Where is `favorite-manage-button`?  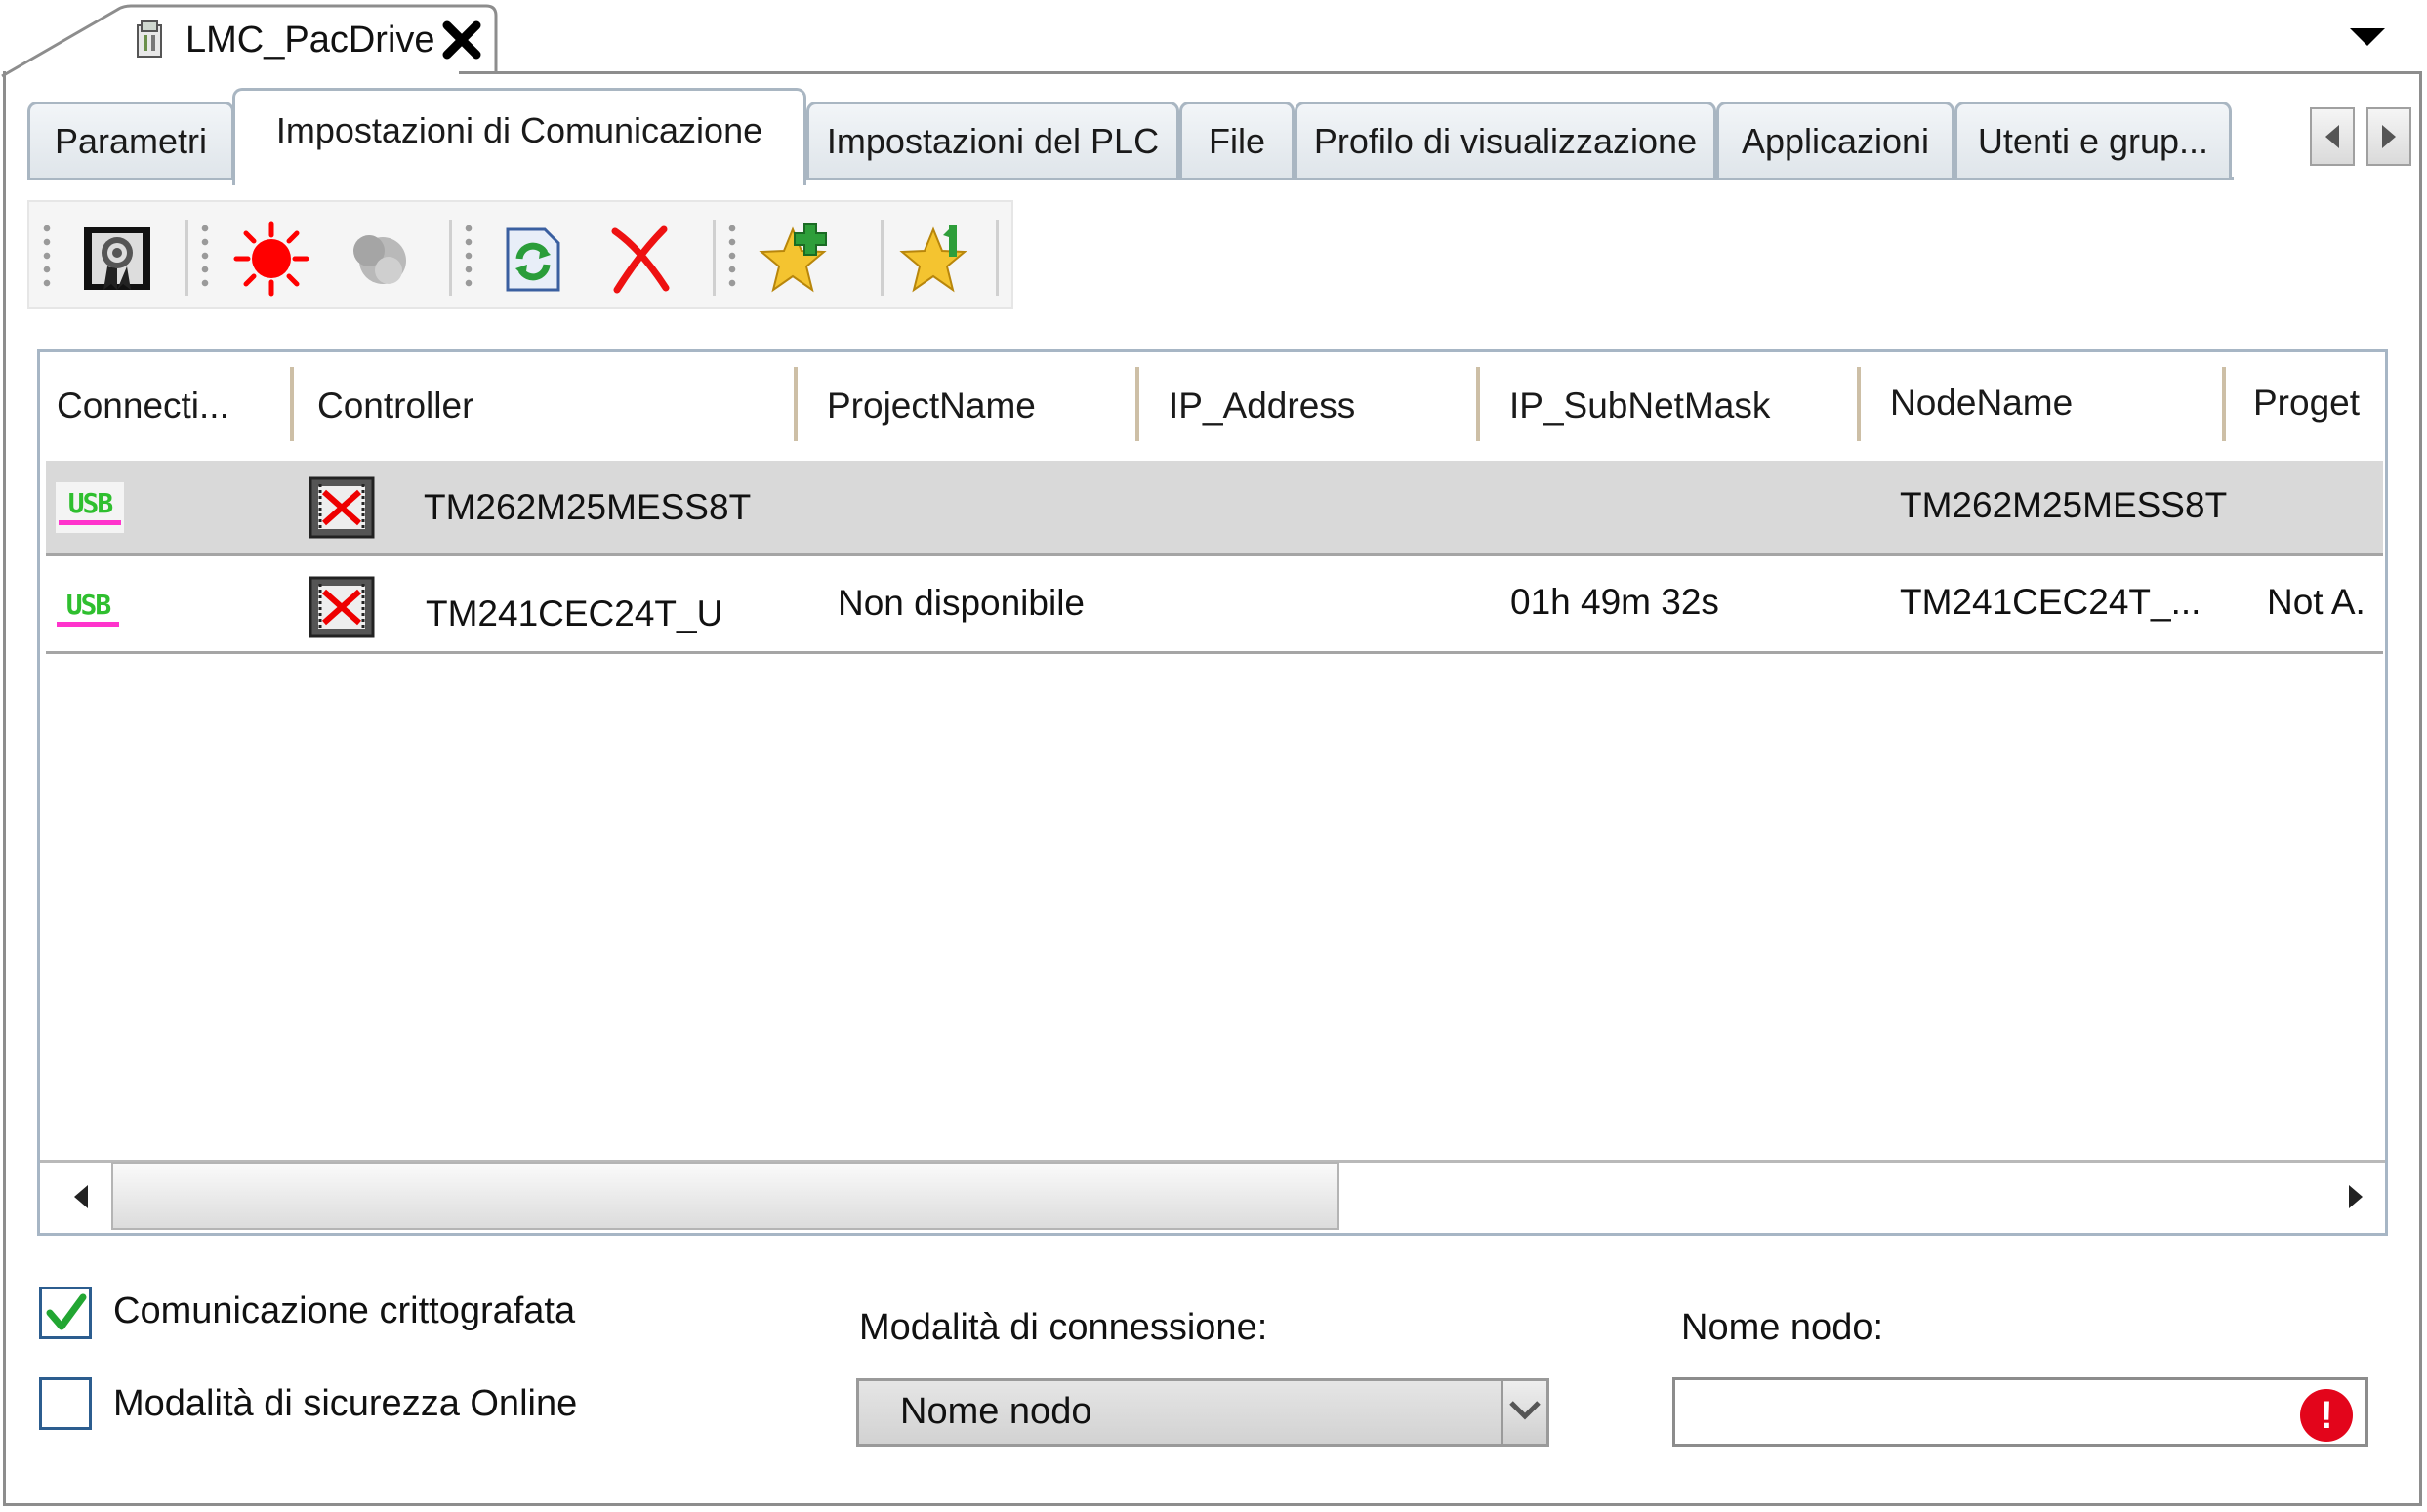 favorite-manage-button is located at coordinates (937, 259).